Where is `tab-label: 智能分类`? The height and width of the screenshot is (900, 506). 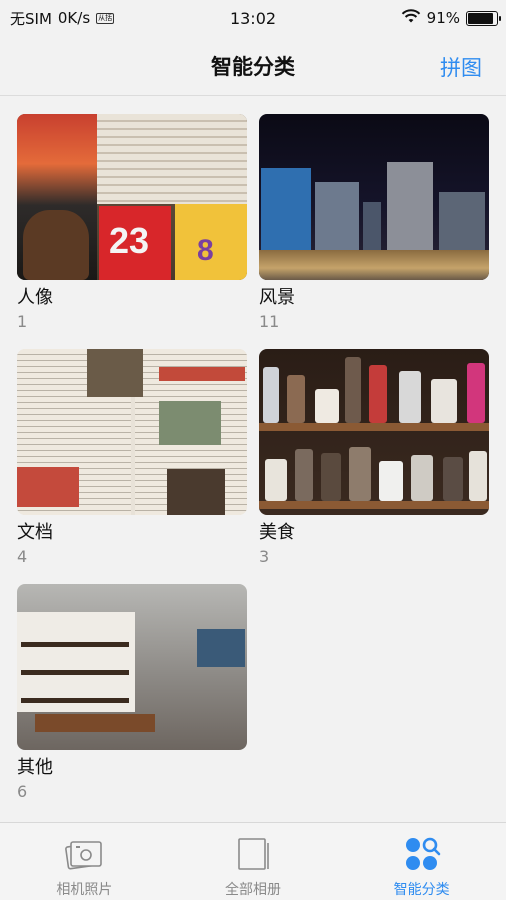 tab-label: 智能分类 is located at coordinates (421, 890).